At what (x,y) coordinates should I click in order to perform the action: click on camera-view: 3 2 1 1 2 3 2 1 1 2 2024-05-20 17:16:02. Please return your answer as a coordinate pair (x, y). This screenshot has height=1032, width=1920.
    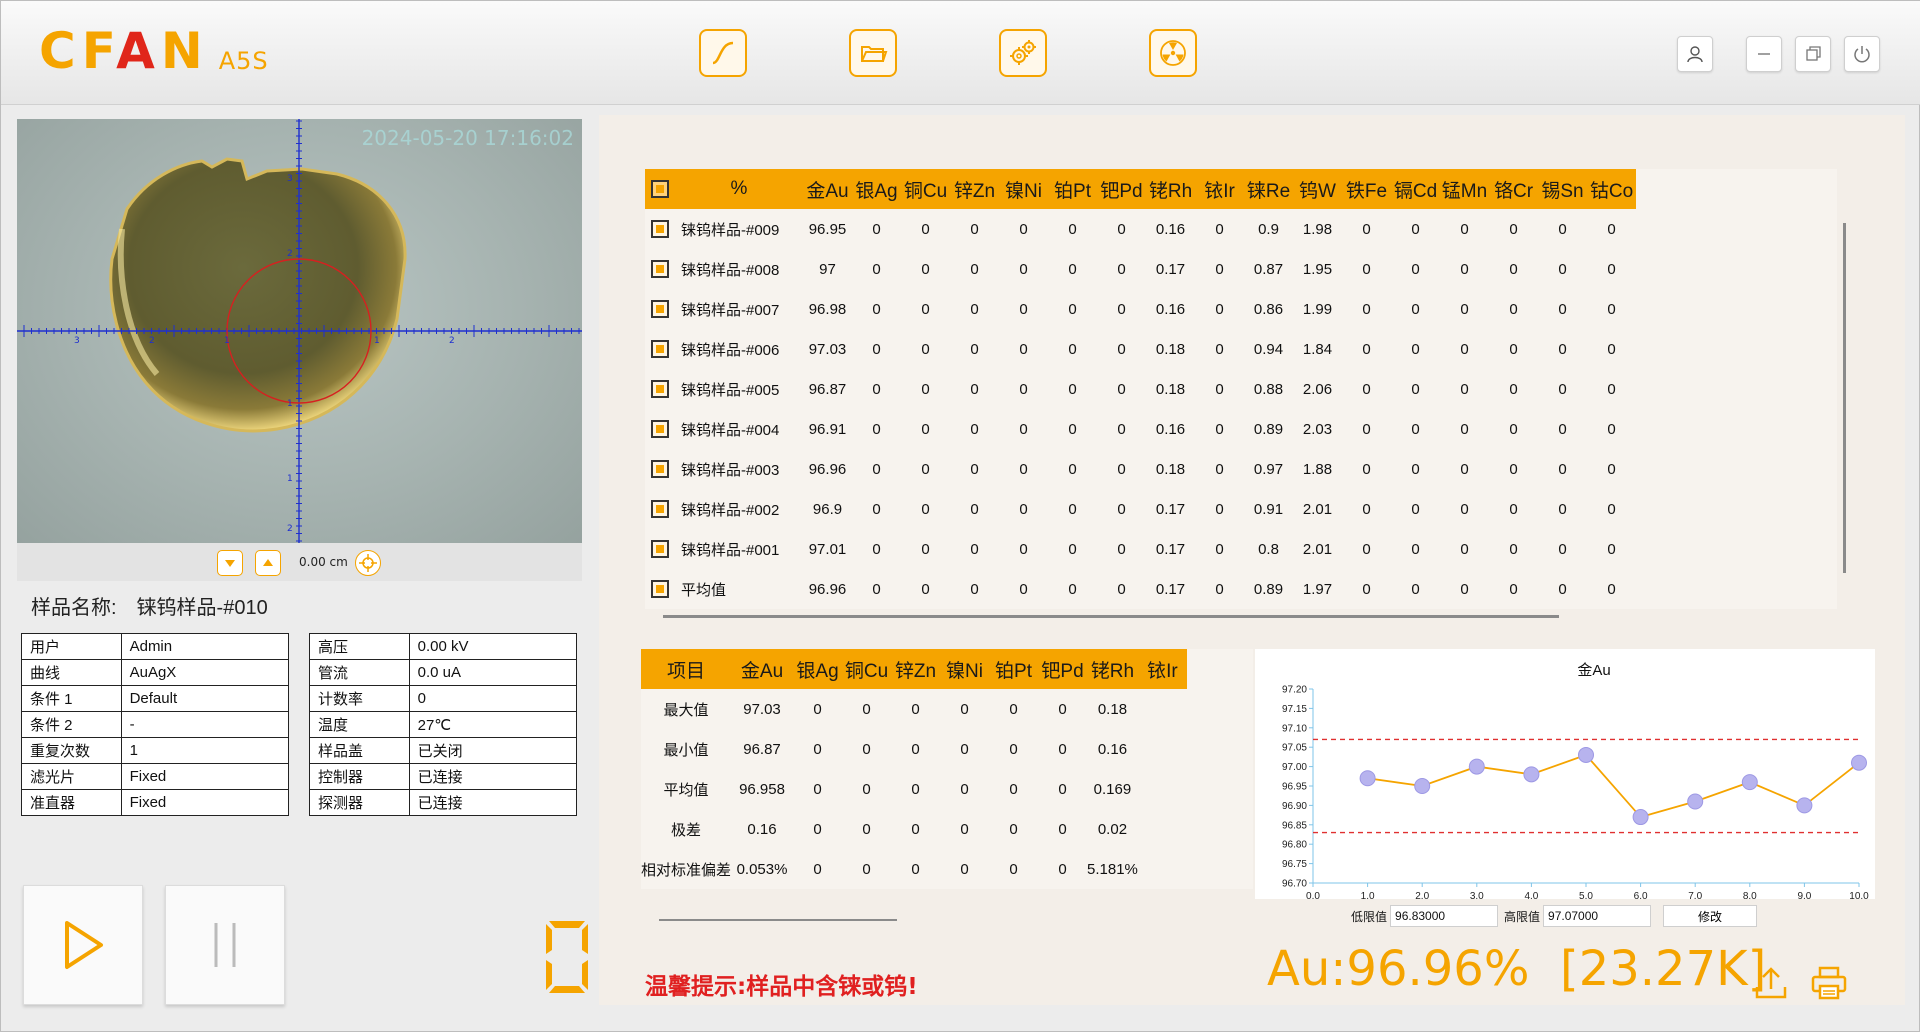
    Looking at the image, I should click on (299, 331).